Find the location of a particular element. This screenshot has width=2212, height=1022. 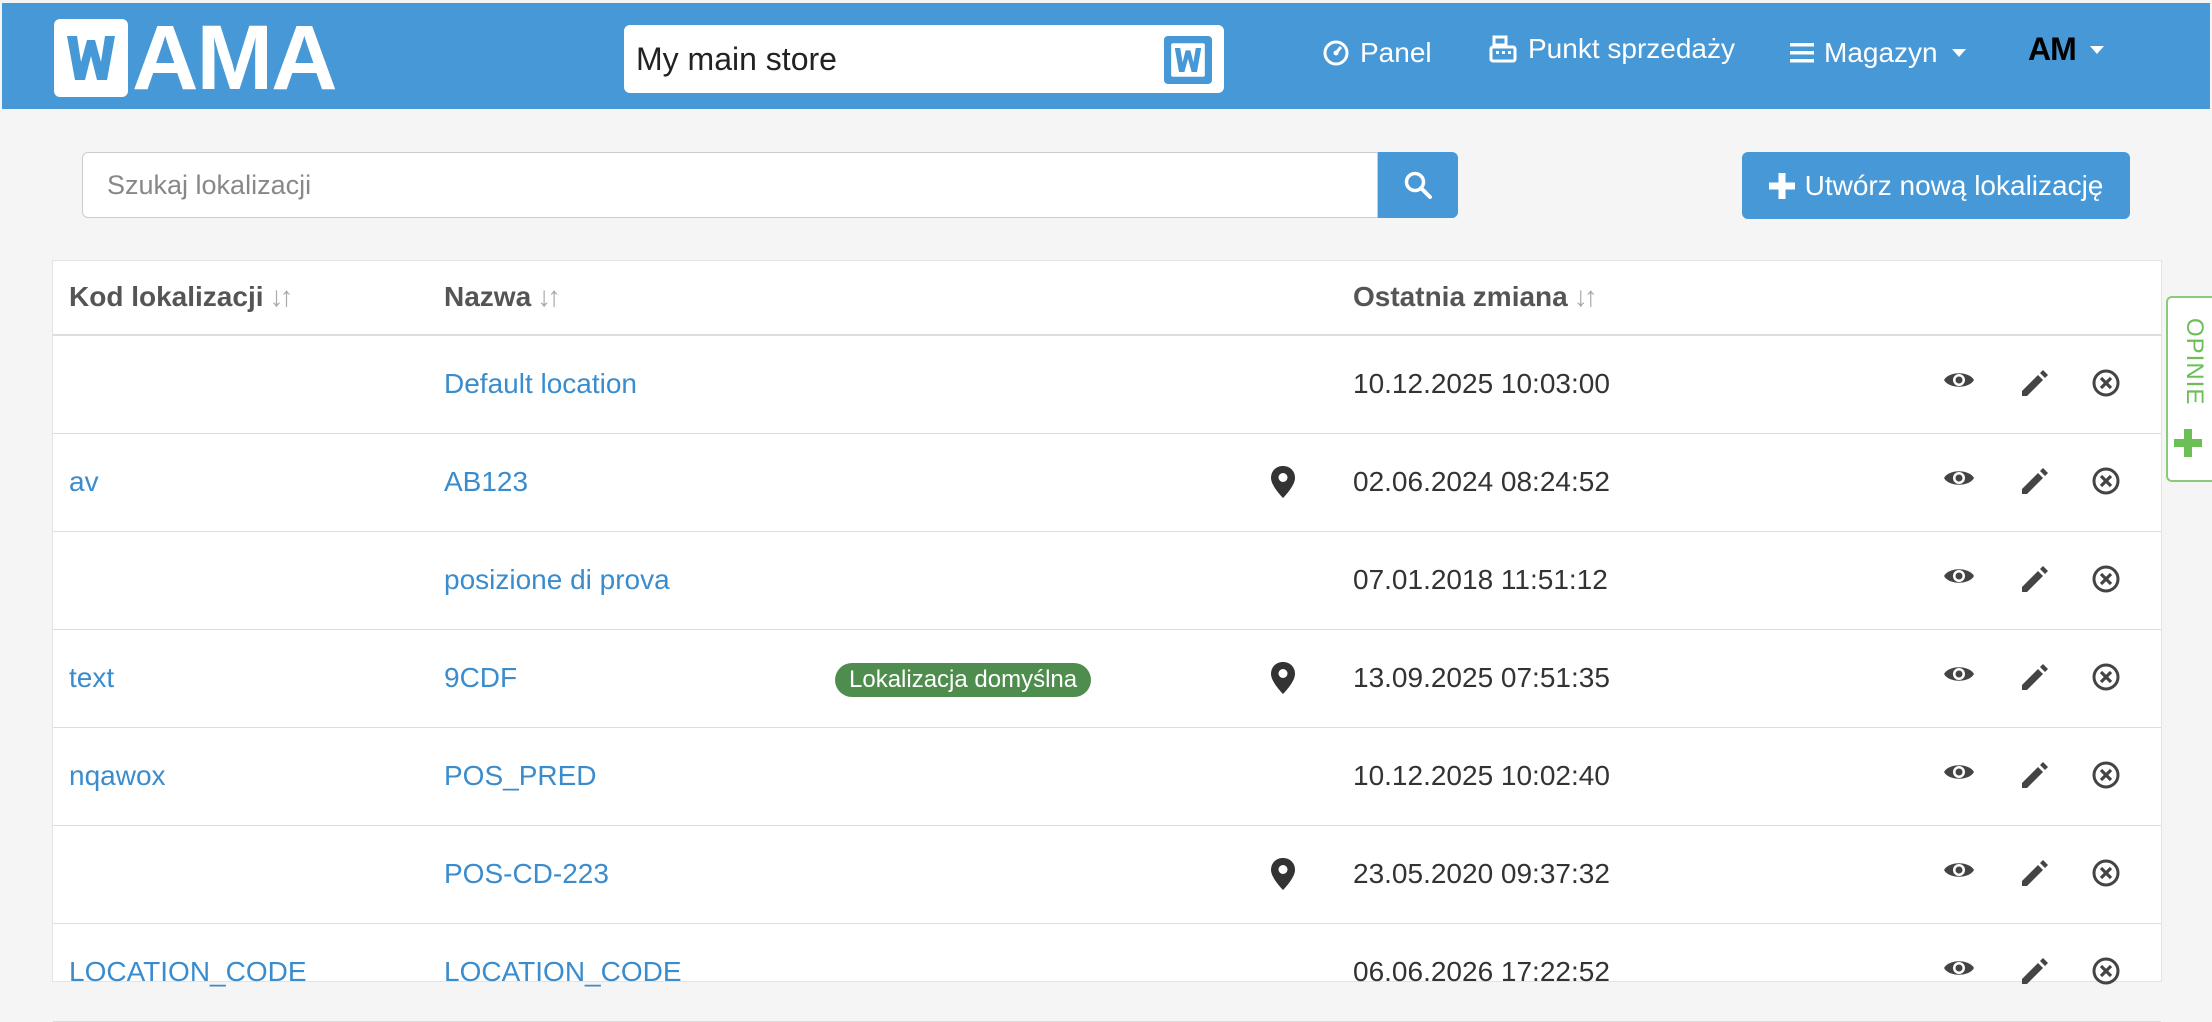

store-w-icon is located at coordinates (1188, 60).